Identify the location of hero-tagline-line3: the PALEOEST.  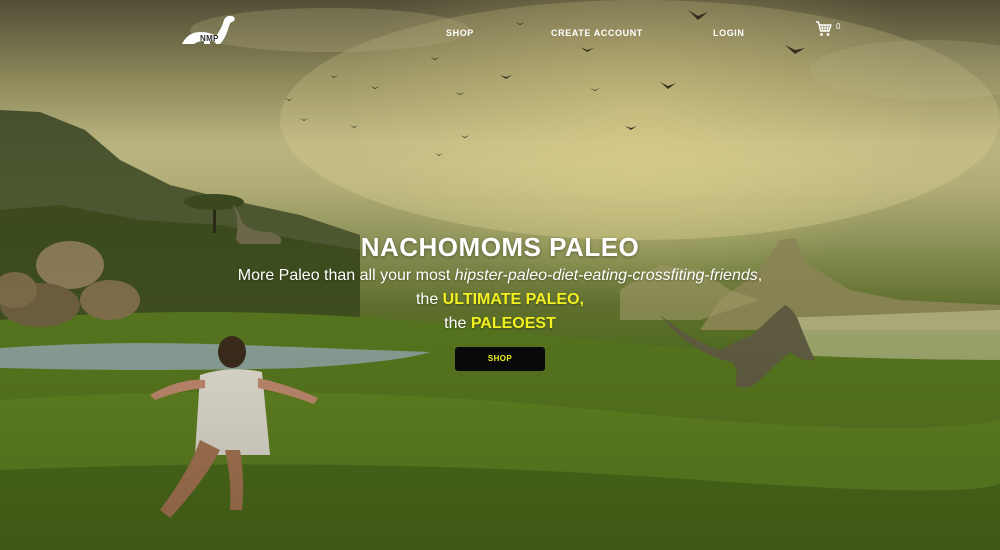
(500, 324).